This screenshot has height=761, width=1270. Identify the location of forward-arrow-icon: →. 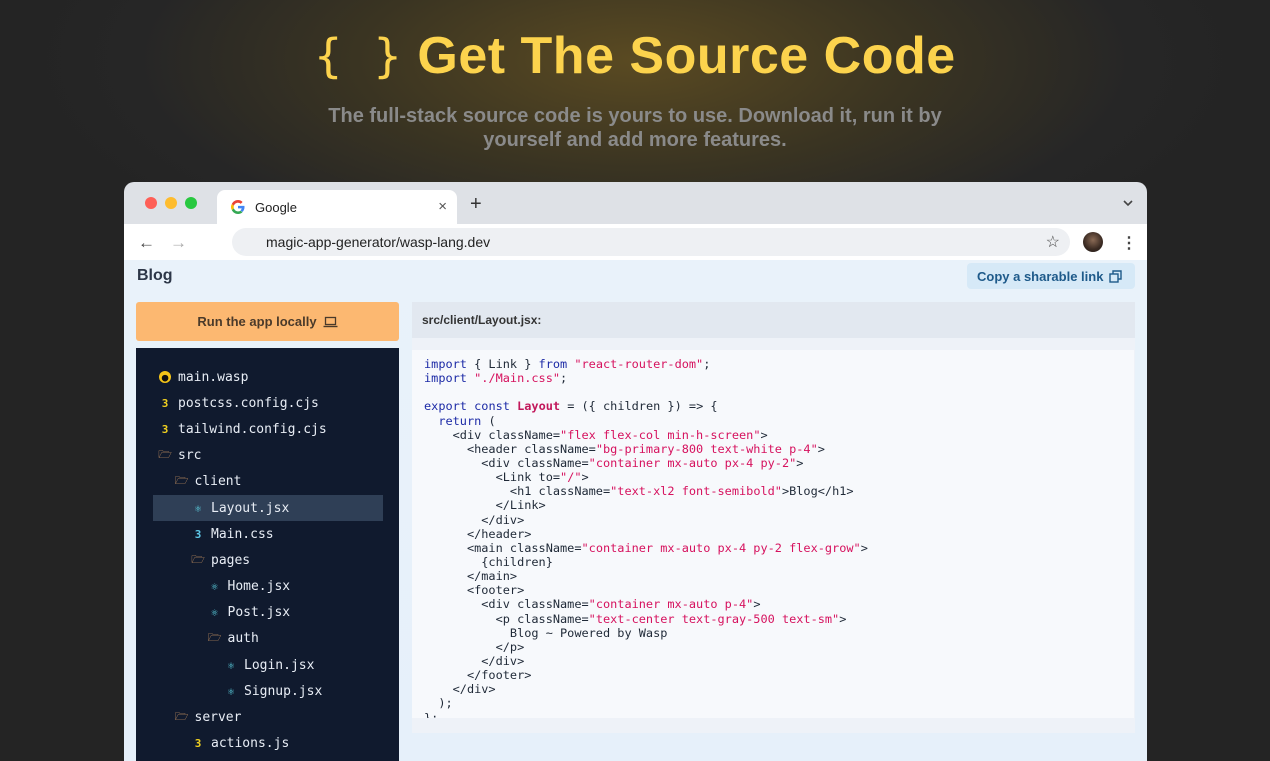
(178, 243).